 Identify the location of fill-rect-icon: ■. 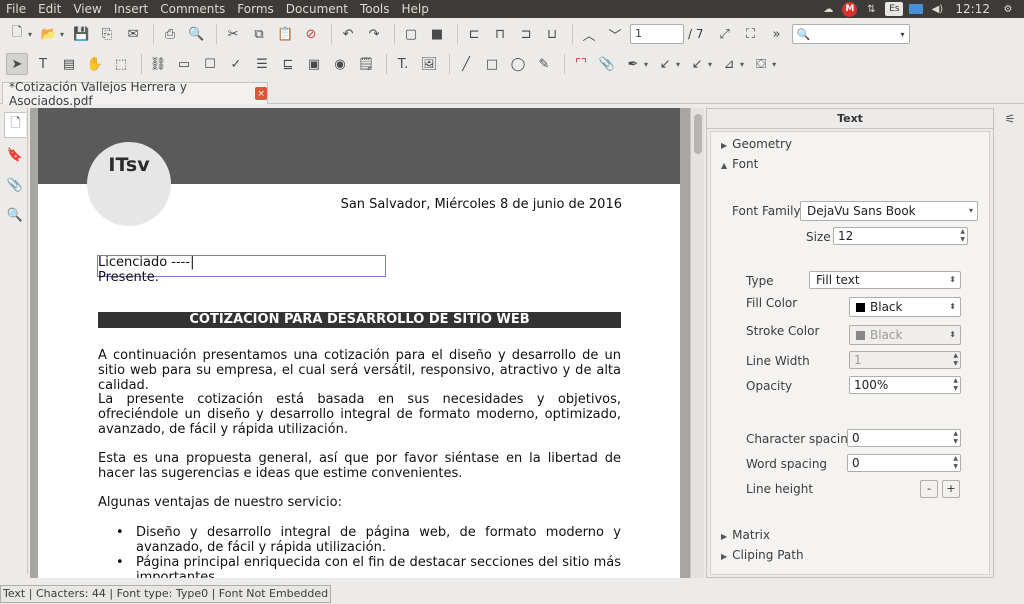
(437, 34).